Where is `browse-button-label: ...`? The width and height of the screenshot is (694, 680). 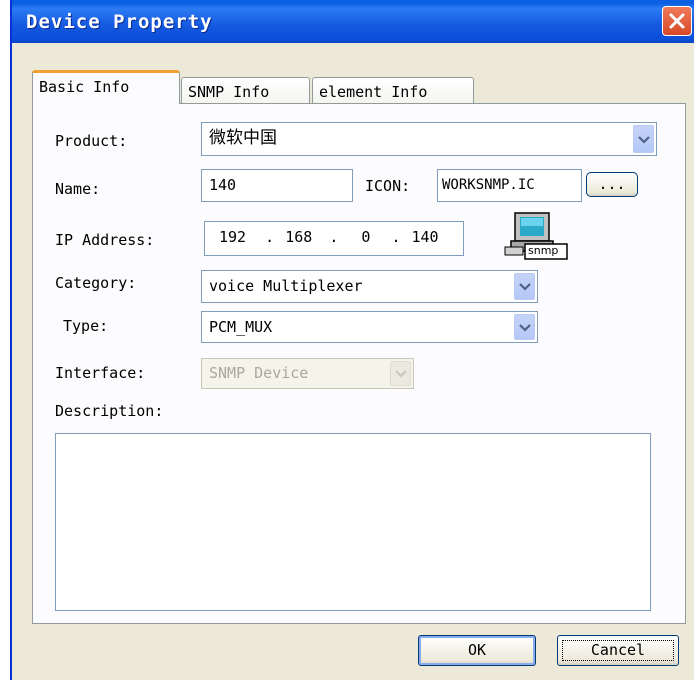 browse-button-label: ... is located at coordinates (612, 184).